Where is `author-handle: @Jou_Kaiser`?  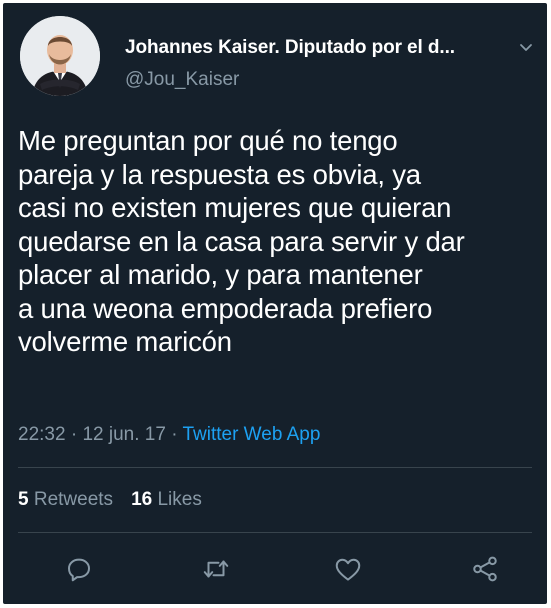 author-handle: @Jou_Kaiser is located at coordinates (182, 80).